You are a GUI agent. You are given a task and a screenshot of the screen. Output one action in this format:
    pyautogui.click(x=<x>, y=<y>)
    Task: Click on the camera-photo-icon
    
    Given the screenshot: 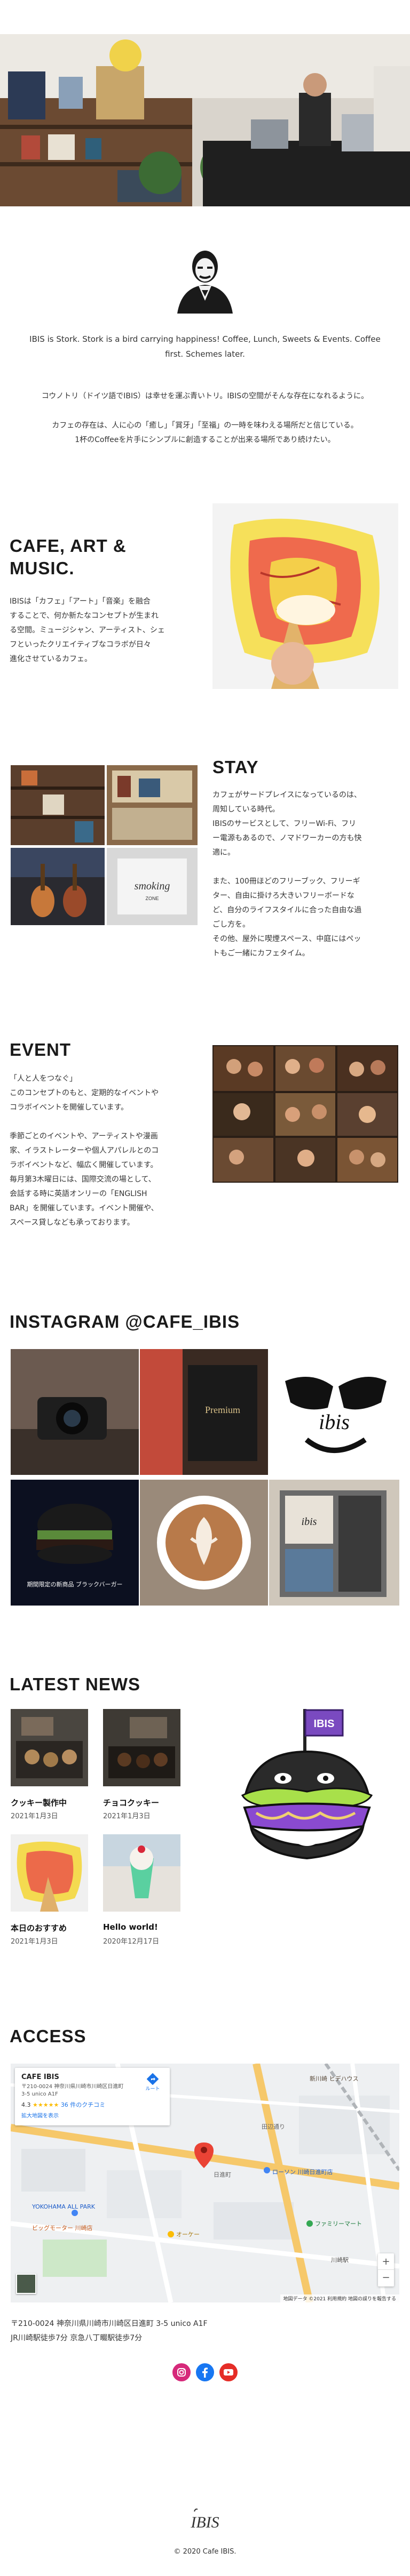 What is the action you would take?
    pyautogui.click(x=75, y=1412)
    